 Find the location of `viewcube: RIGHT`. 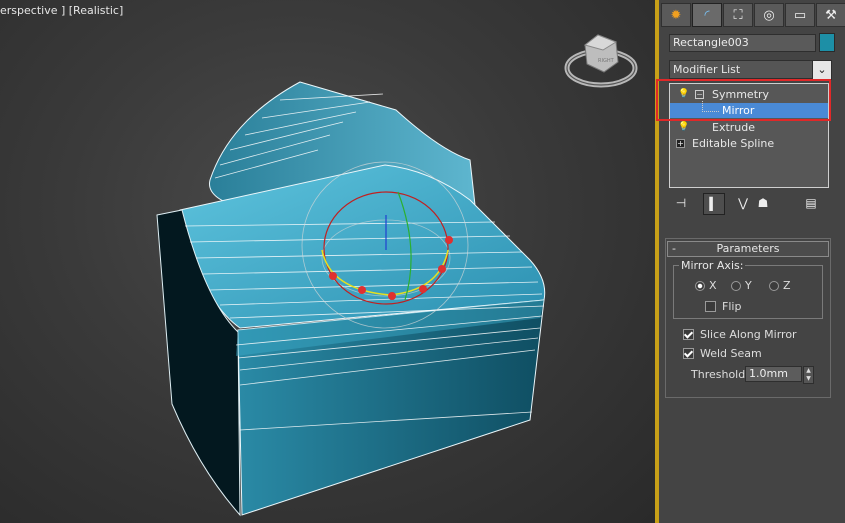

viewcube: RIGHT is located at coordinates (601, 61).